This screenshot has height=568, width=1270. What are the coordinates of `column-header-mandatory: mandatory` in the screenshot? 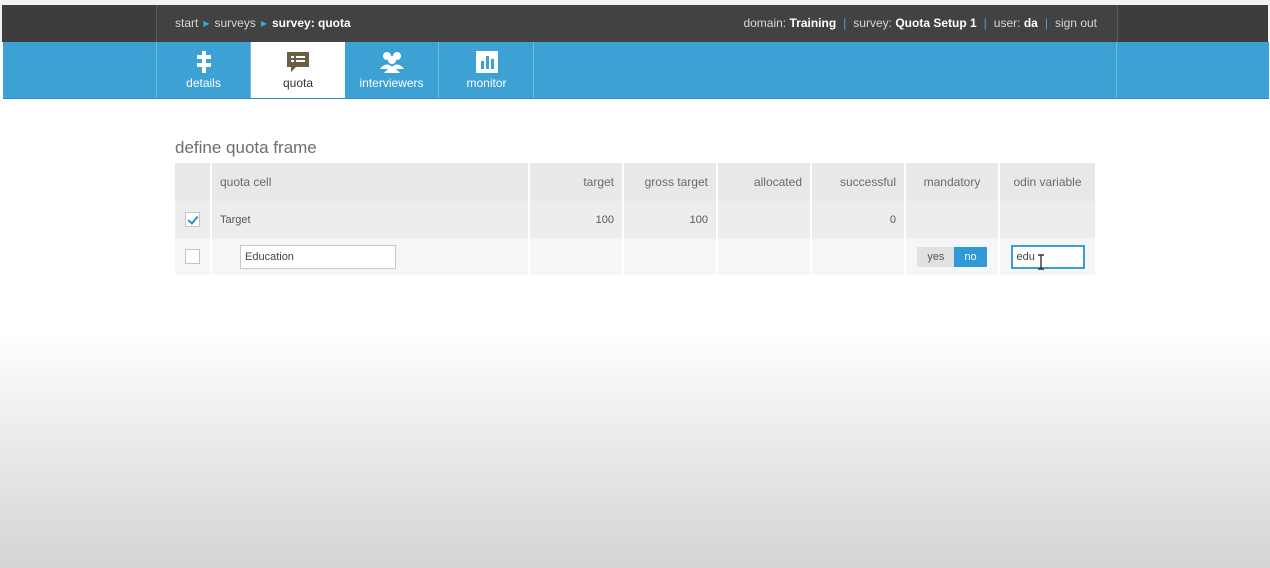 It's located at (952, 182).